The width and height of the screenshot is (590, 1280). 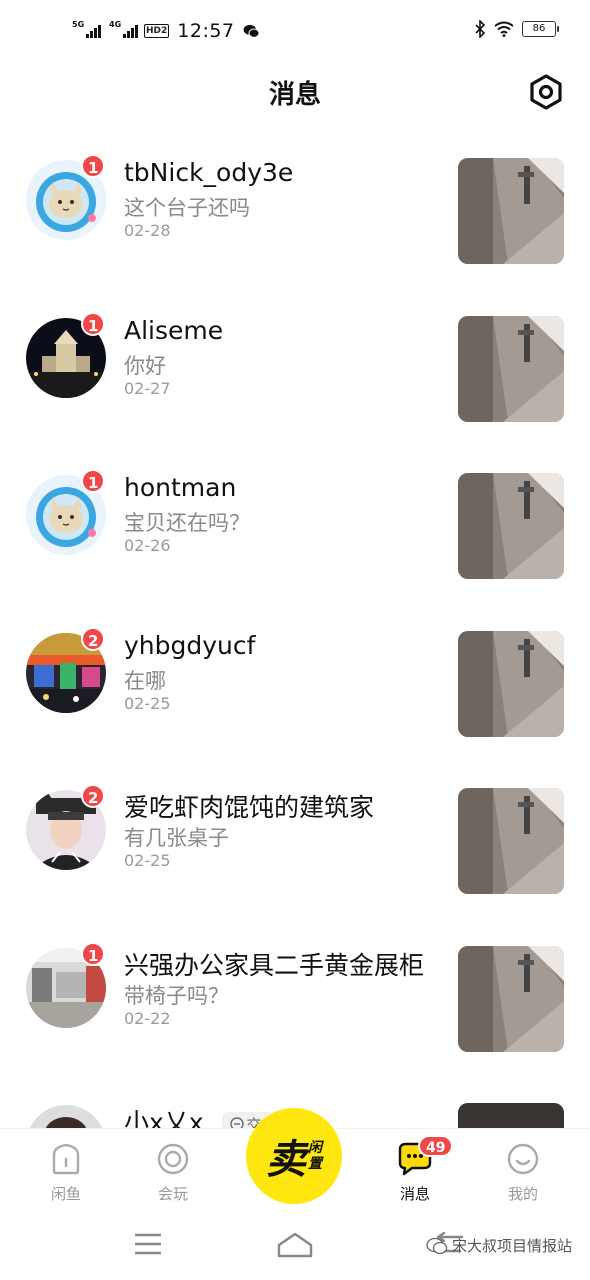 I want to click on signal-5g-icon: 5G, so click(x=86, y=29).